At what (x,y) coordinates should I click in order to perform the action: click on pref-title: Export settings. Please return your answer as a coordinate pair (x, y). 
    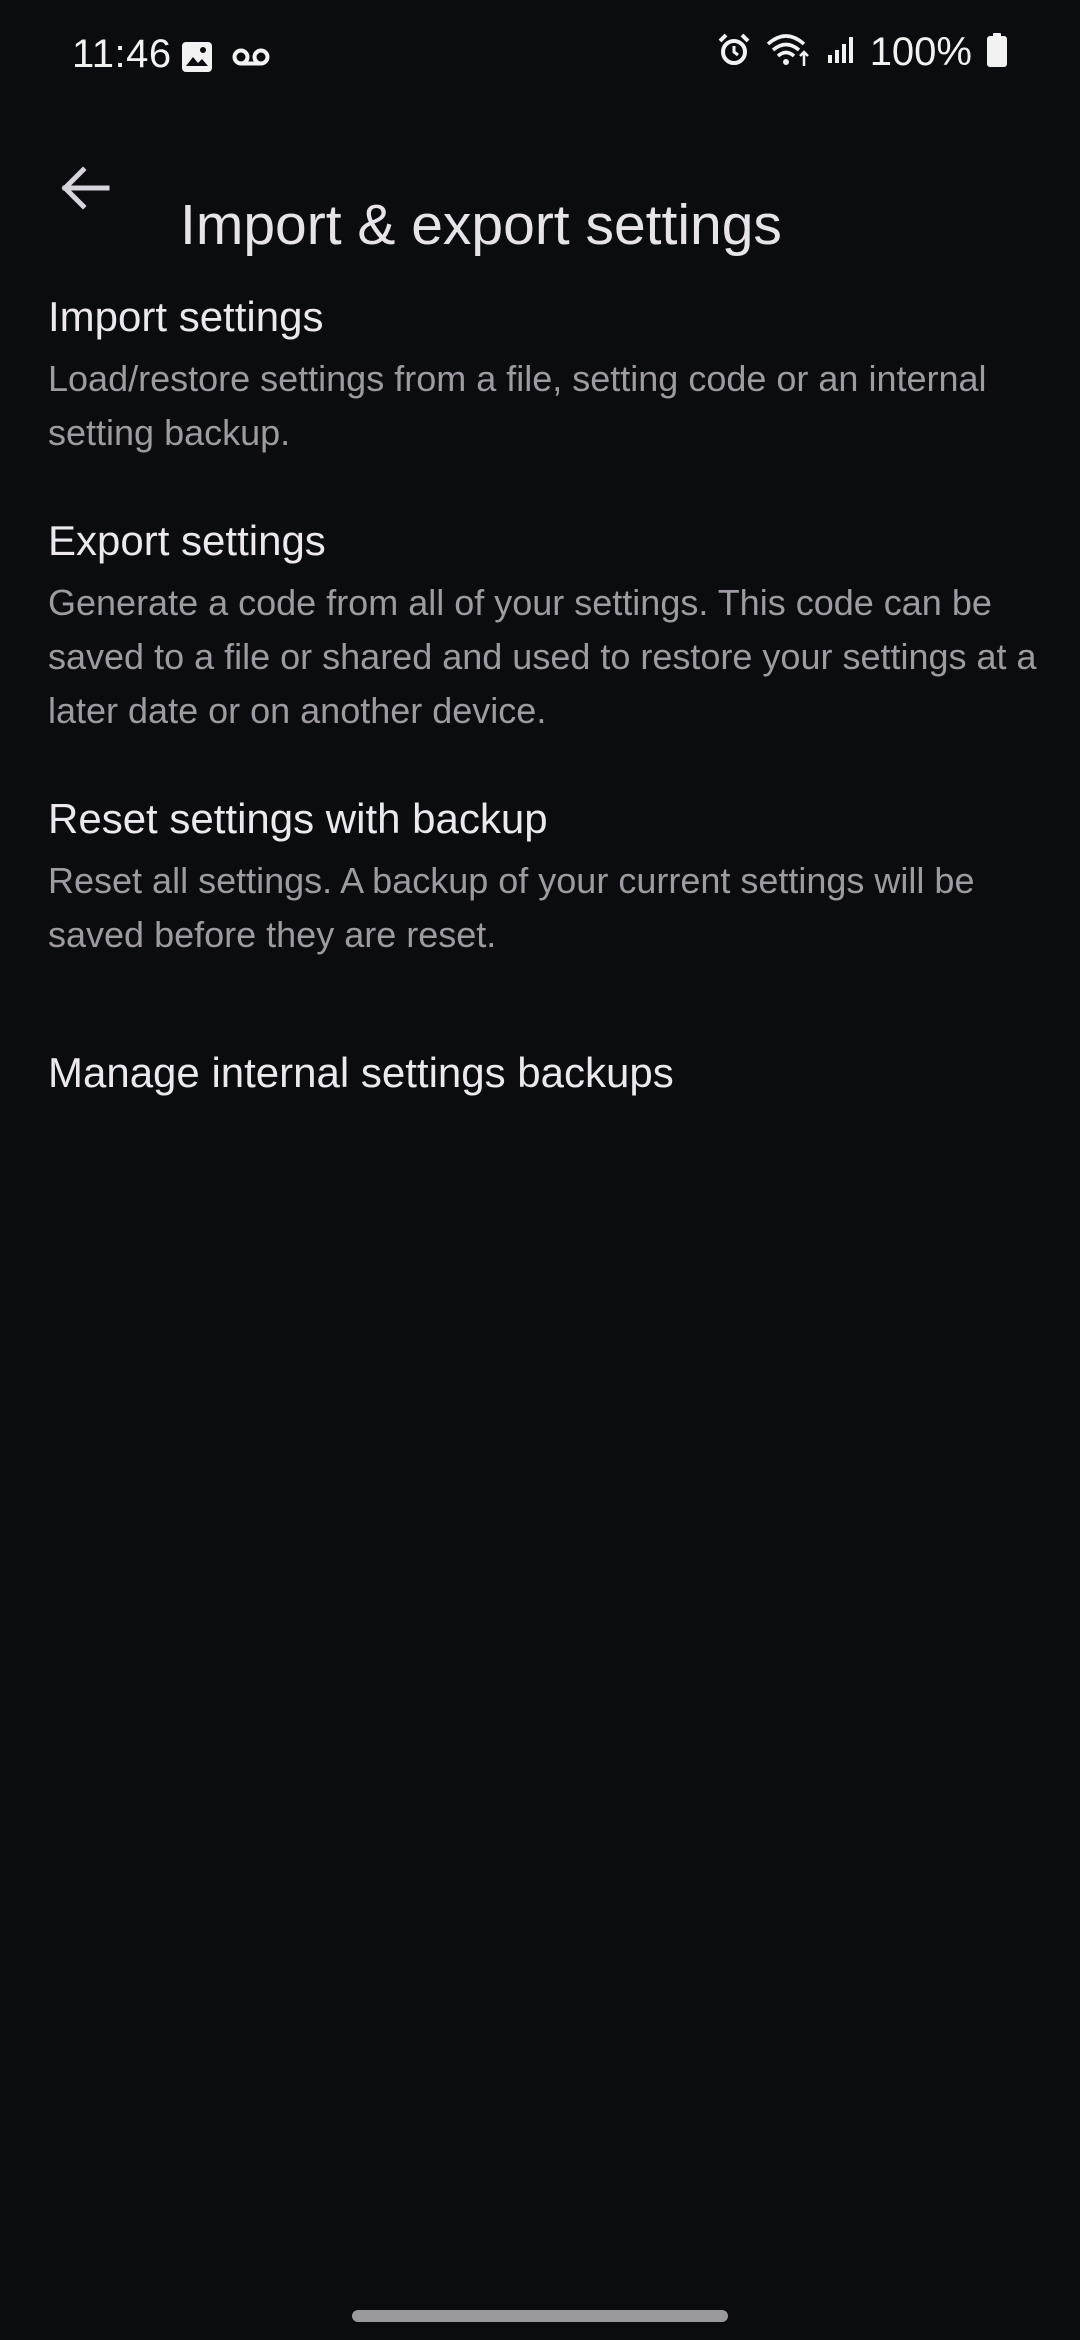
    Looking at the image, I should click on (187, 540).